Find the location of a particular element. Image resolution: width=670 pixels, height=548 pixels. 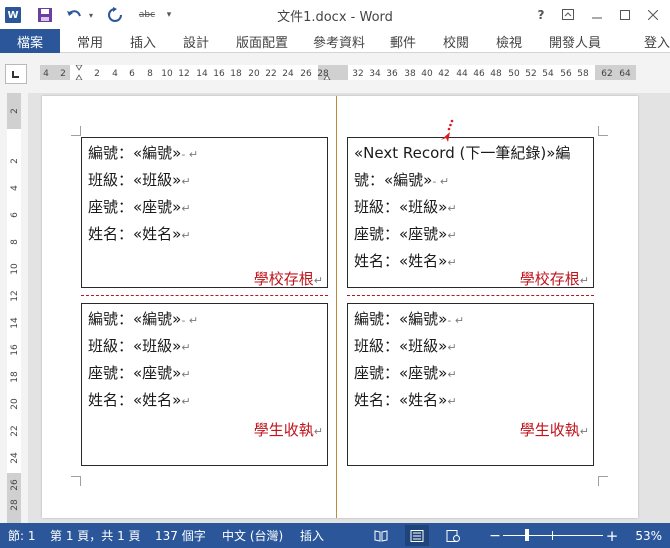

repeat-button is located at coordinates (115, 15).